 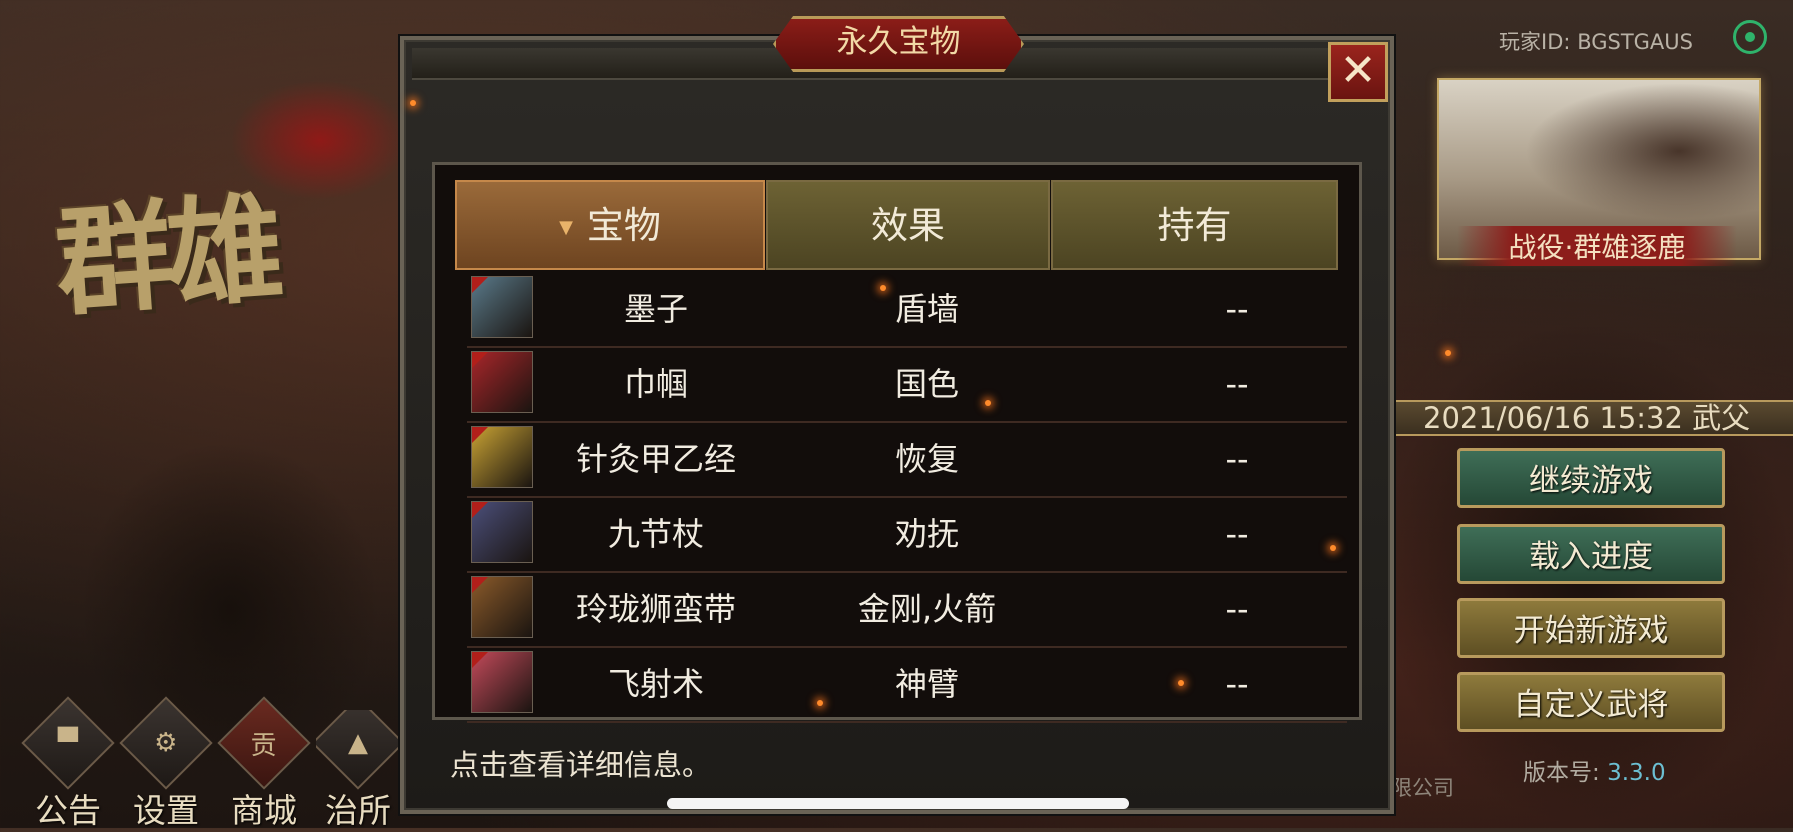 What do you see at coordinates (1636, 773) in the screenshot?
I see `version-number: 3.3.0` at bounding box center [1636, 773].